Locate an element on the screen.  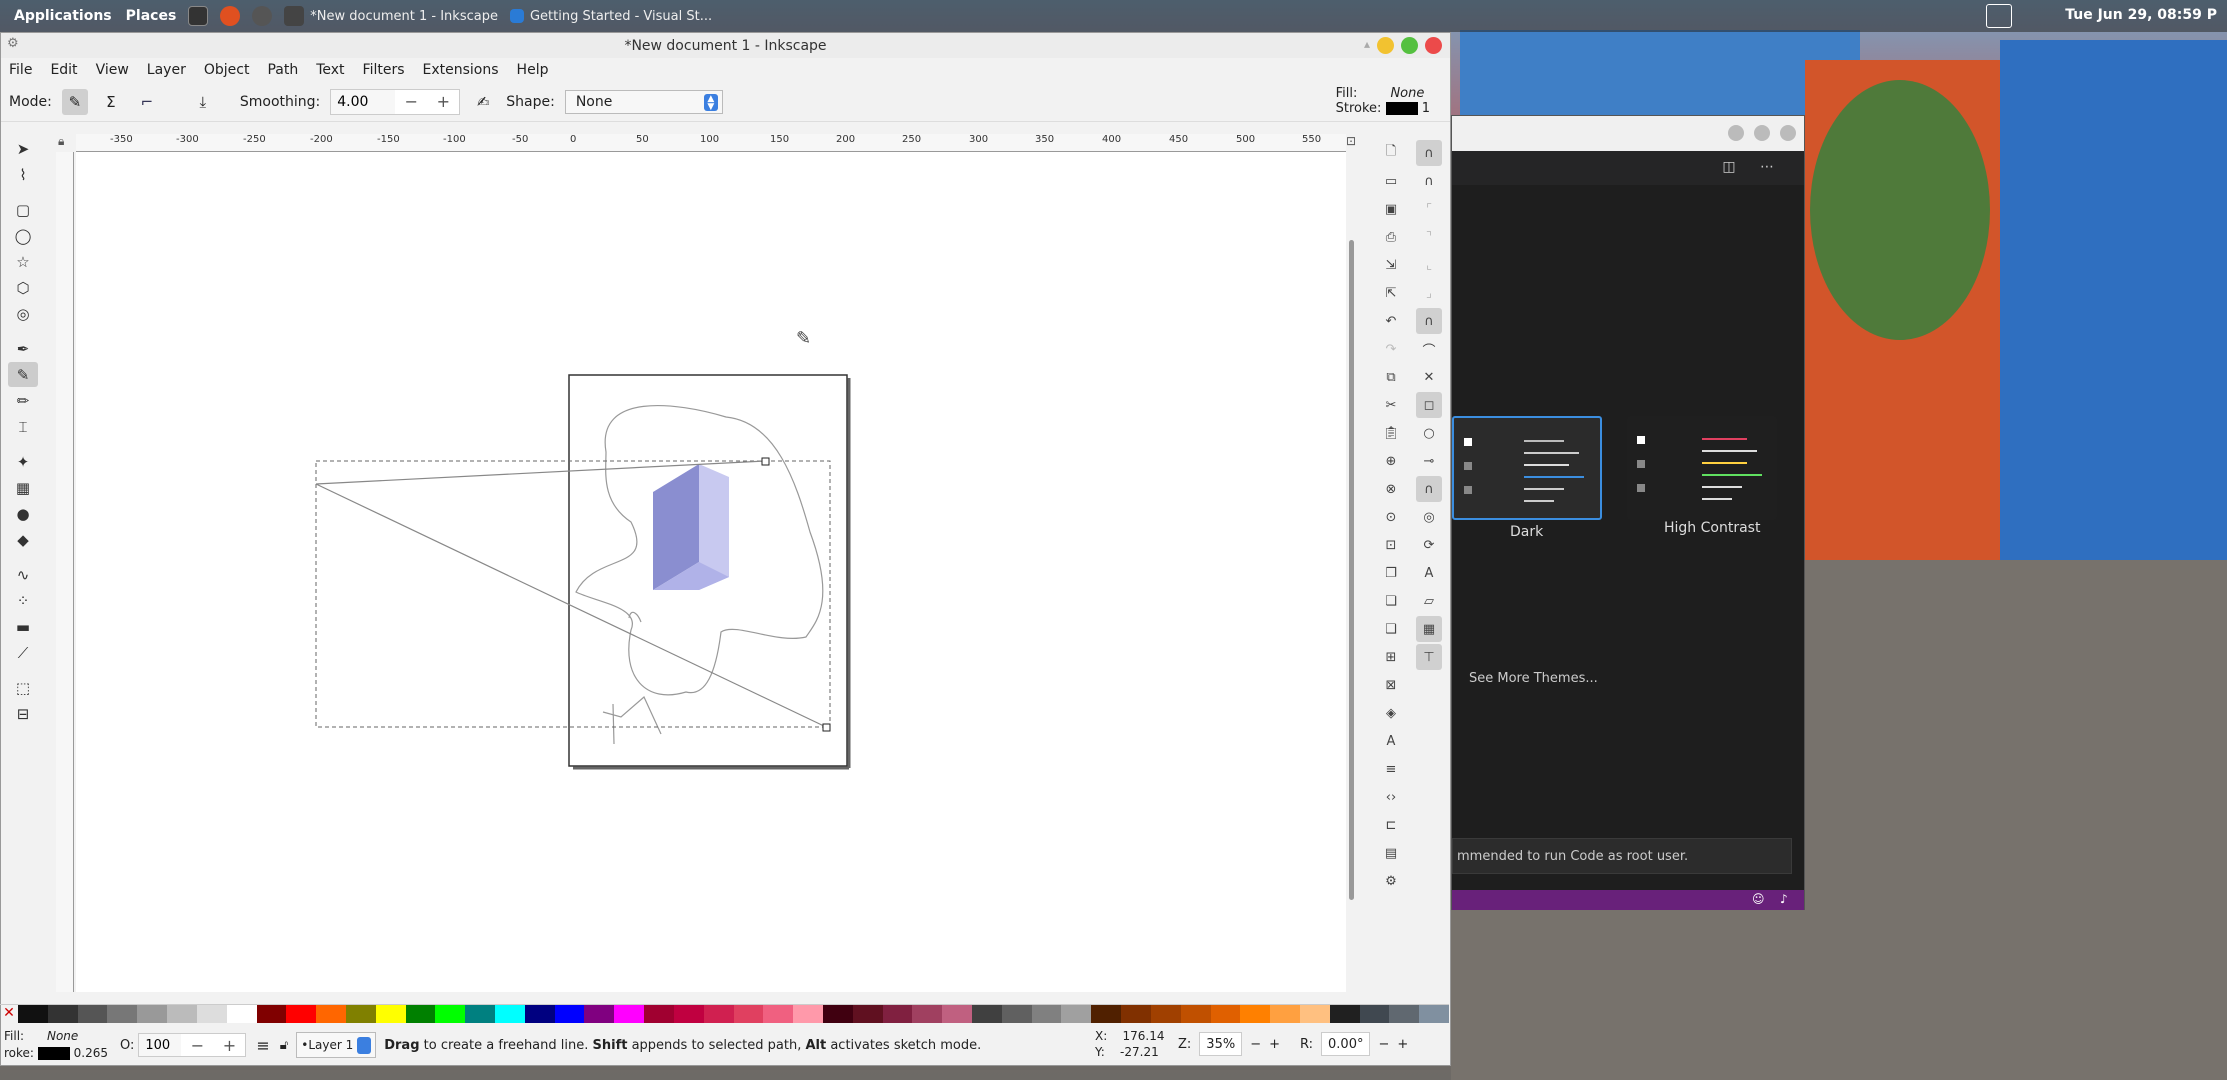
vscode-maximize-button is located at coordinates (1762, 133).